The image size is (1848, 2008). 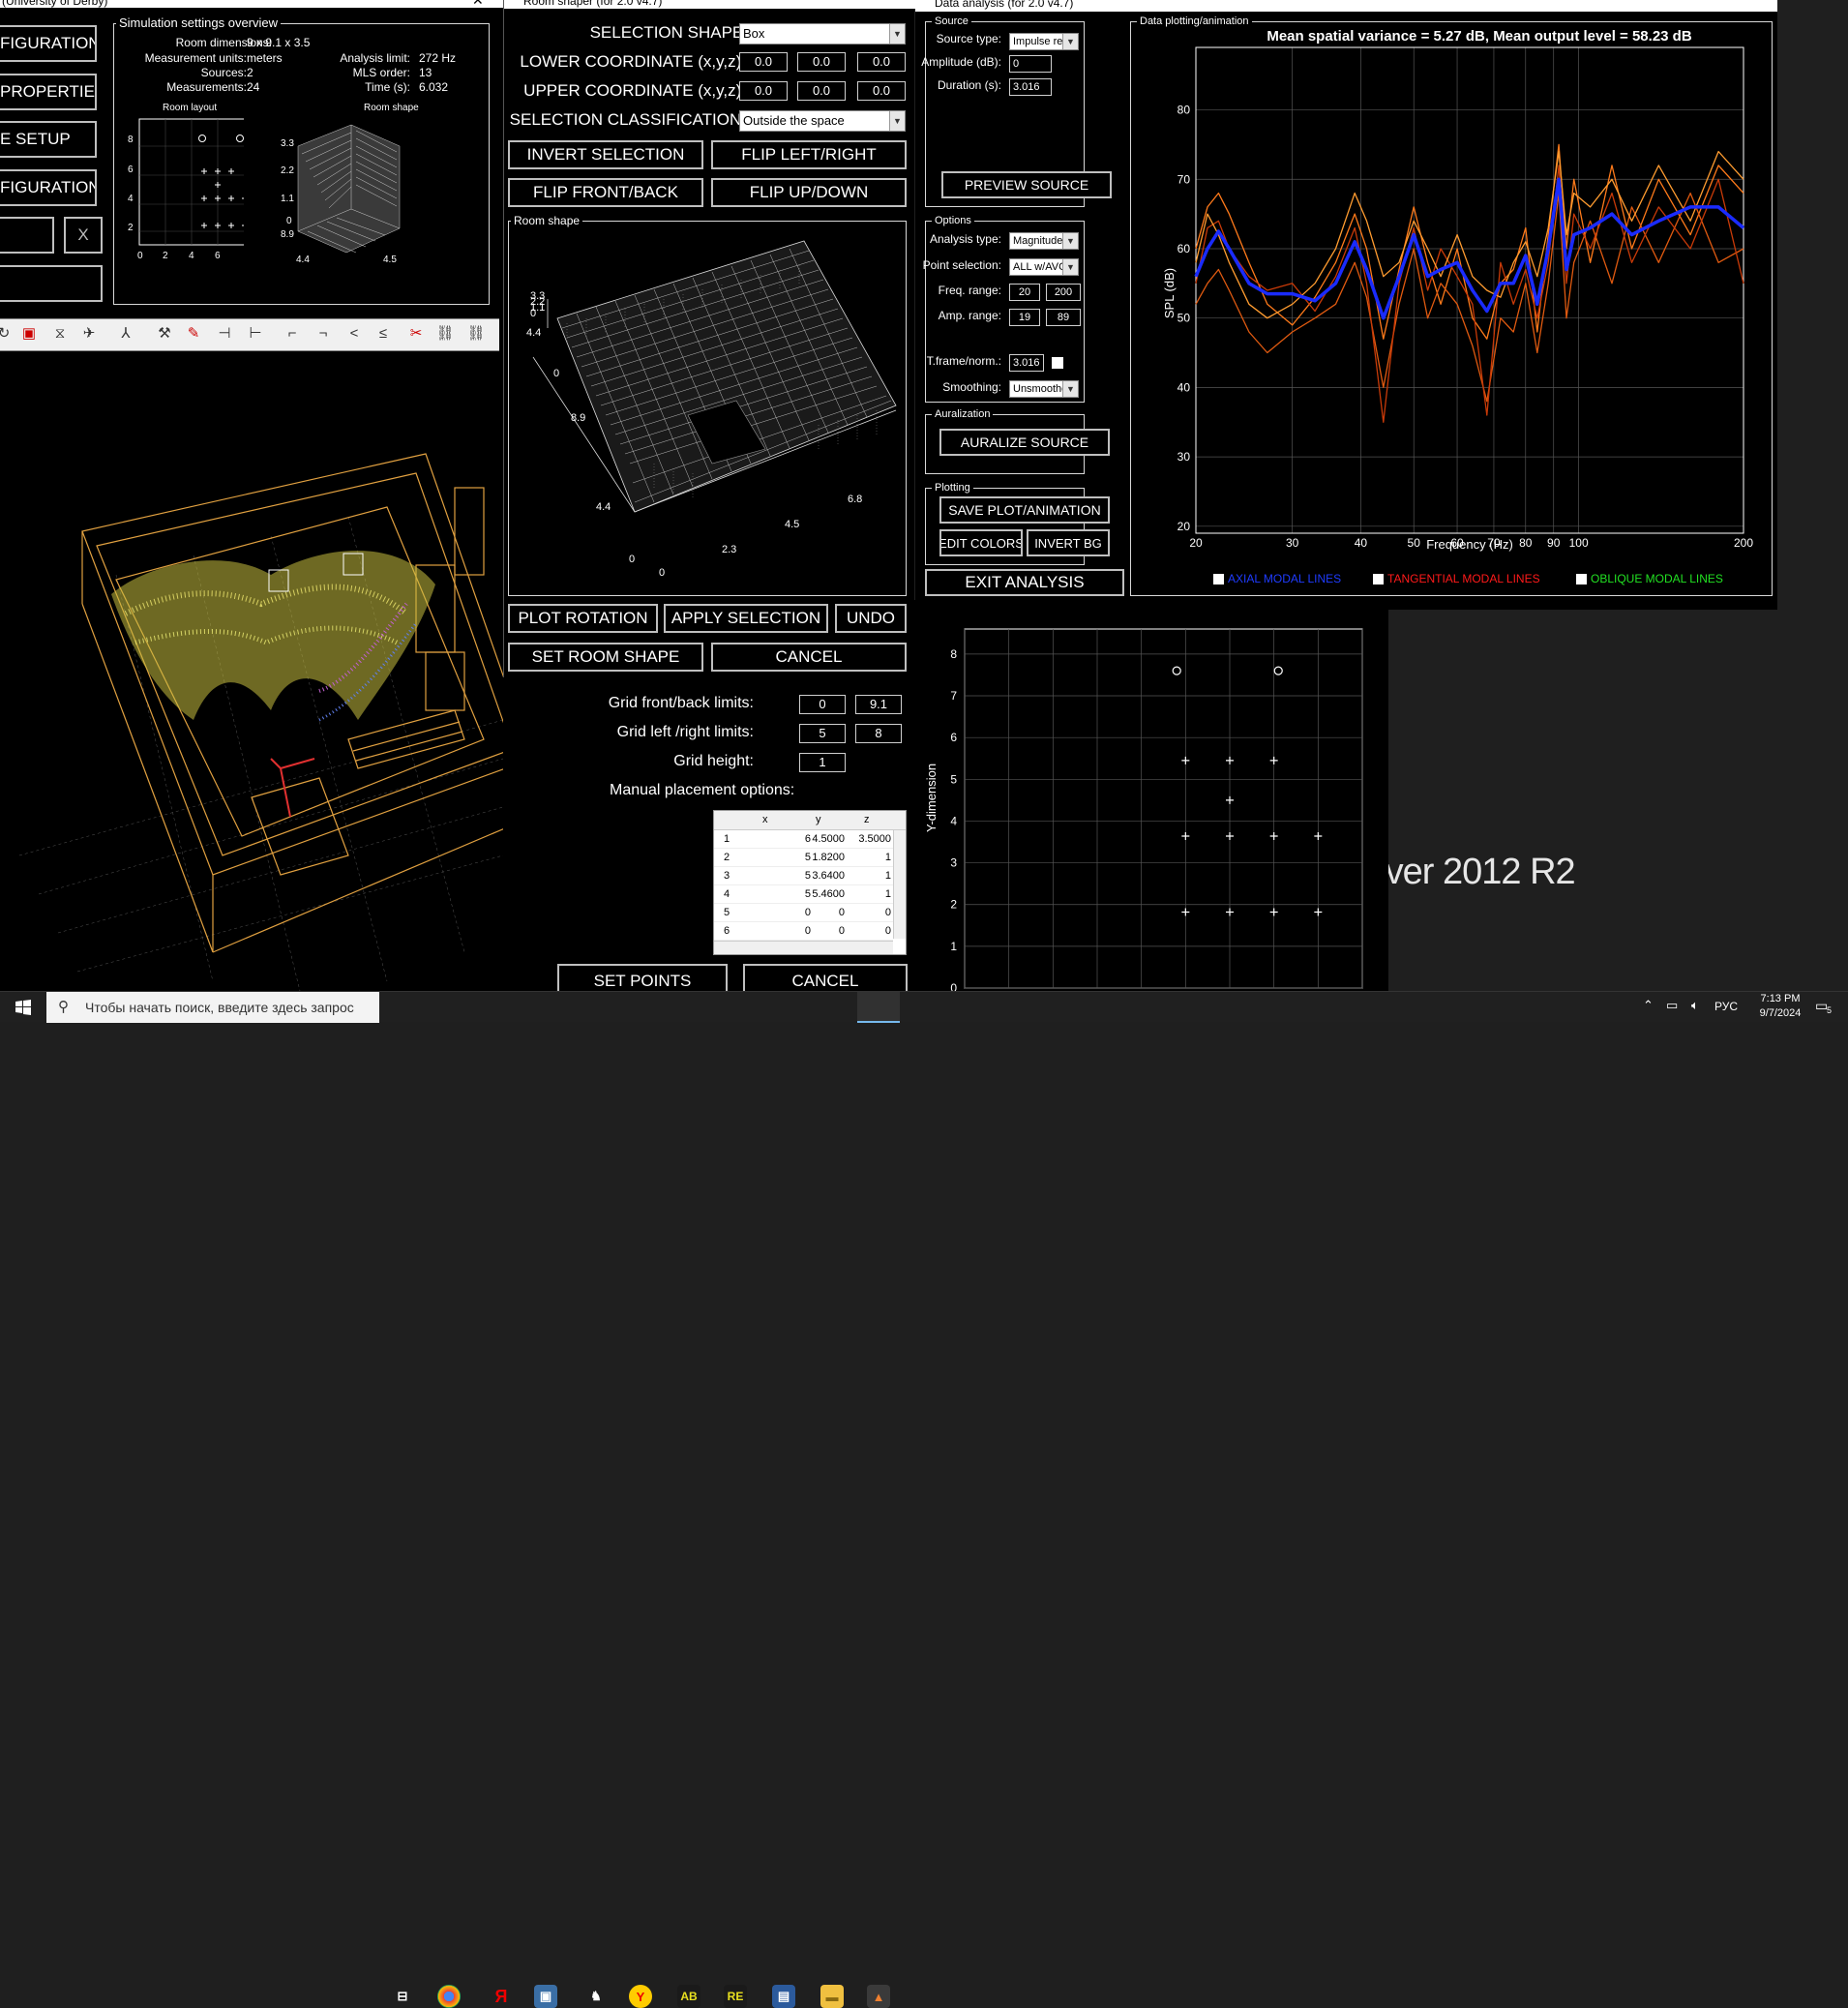 What do you see at coordinates (7, 334) in the screenshot?
I see `rotate-icon: ↻` at bounding box center [7, 334].